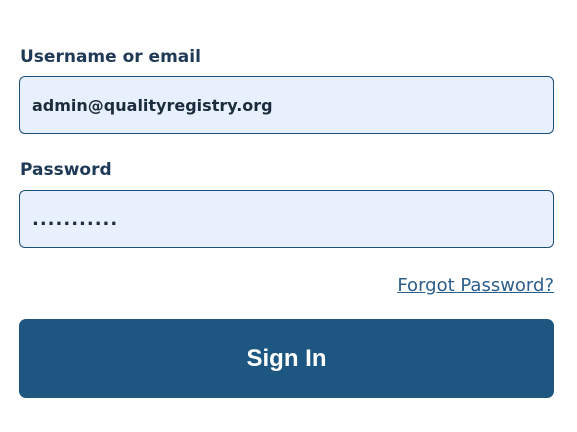  Describe the element at coordinates (286, 219) in the screenshot. I see `password-input` at that location.